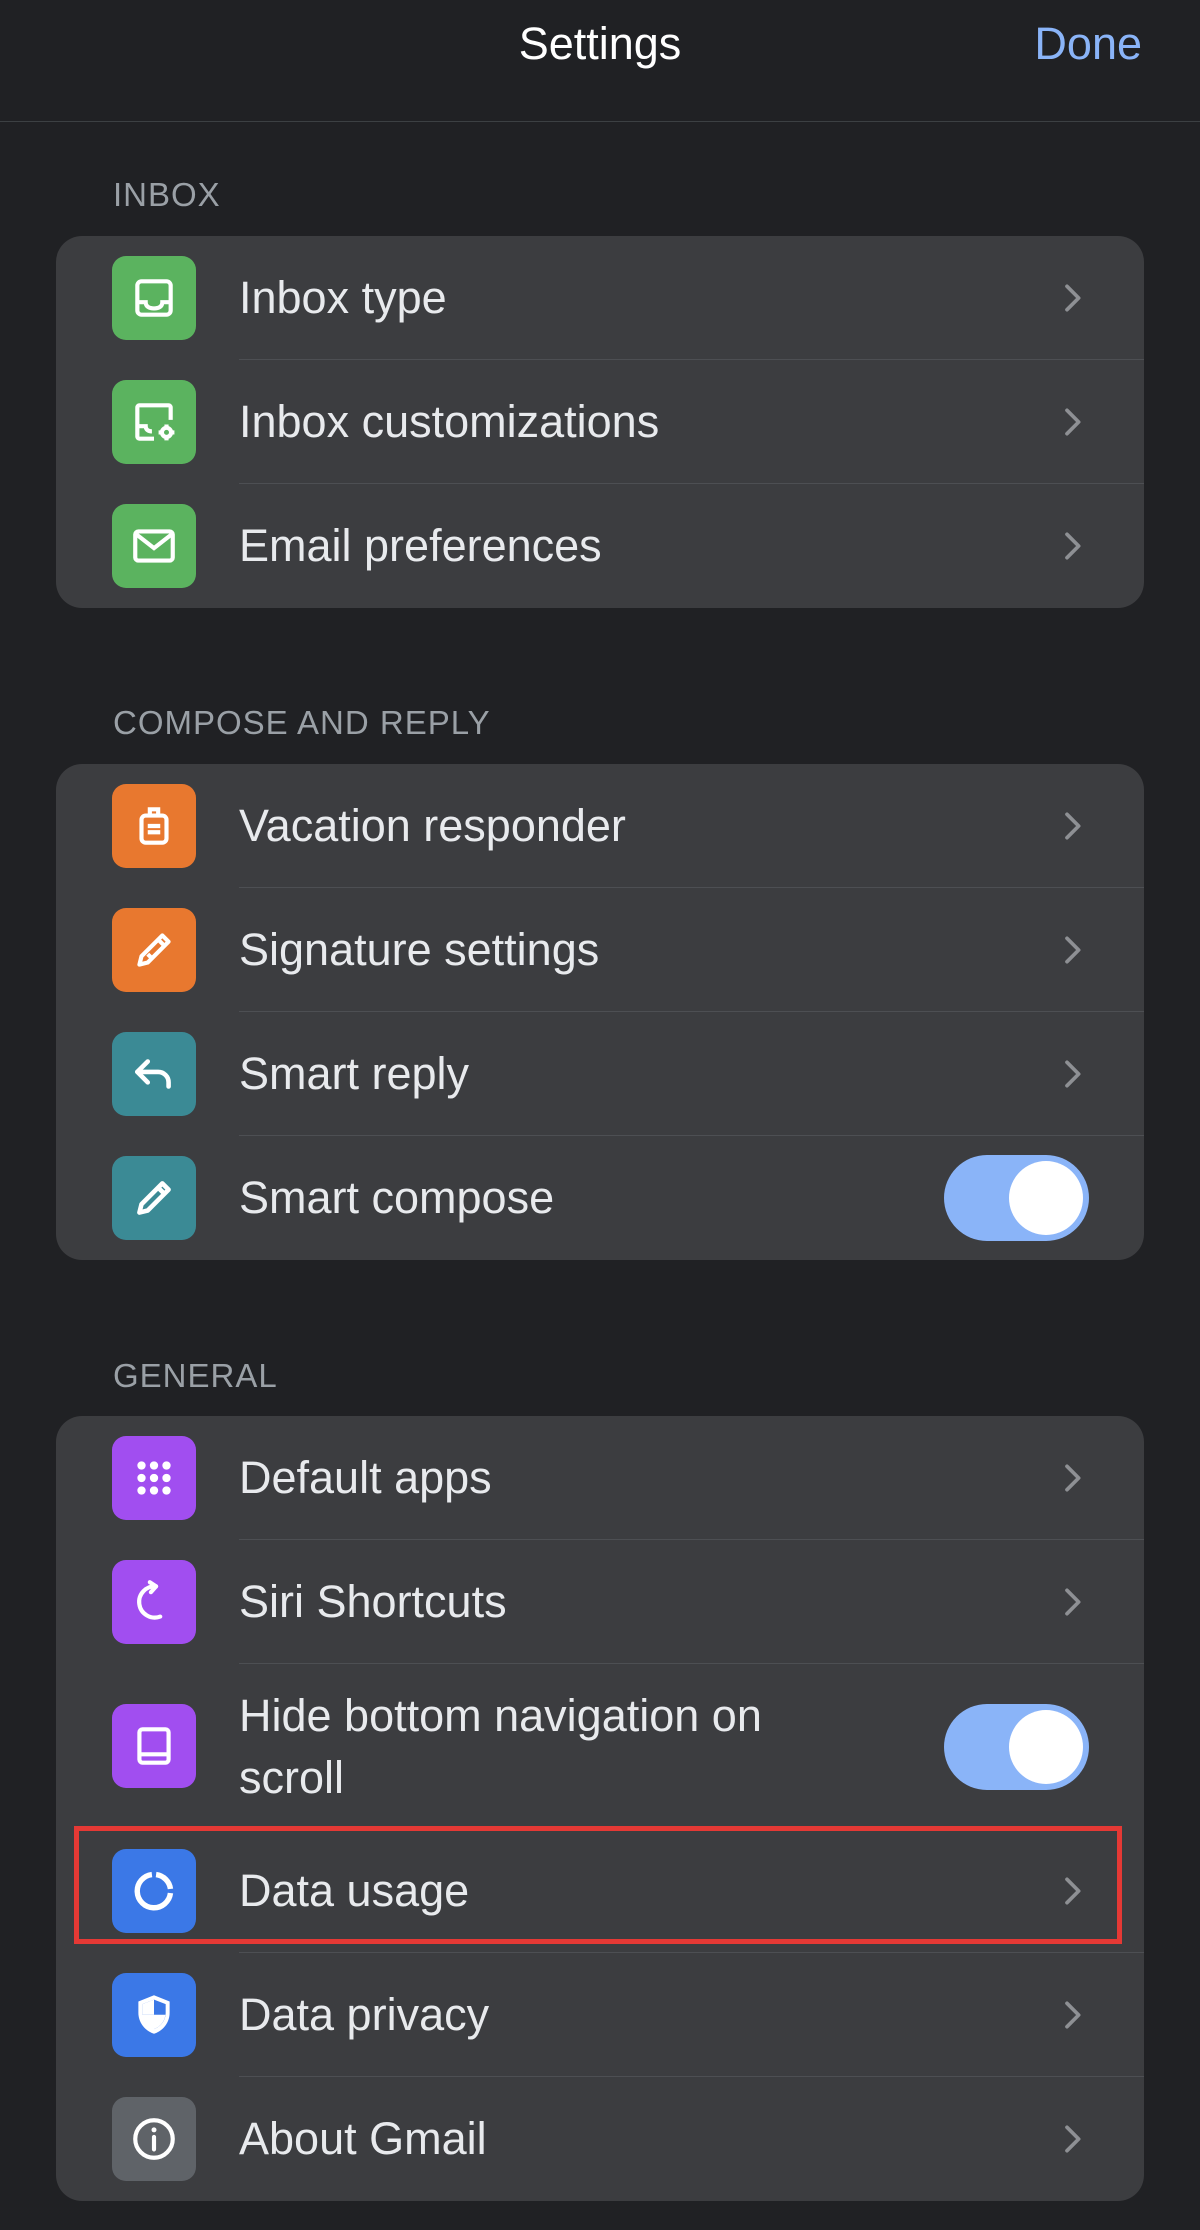 This screenshot has width=1200, height=2230. Describe the element at coordinates (600, 43) in the screenshot. I see `page-title: Settings` at that location.